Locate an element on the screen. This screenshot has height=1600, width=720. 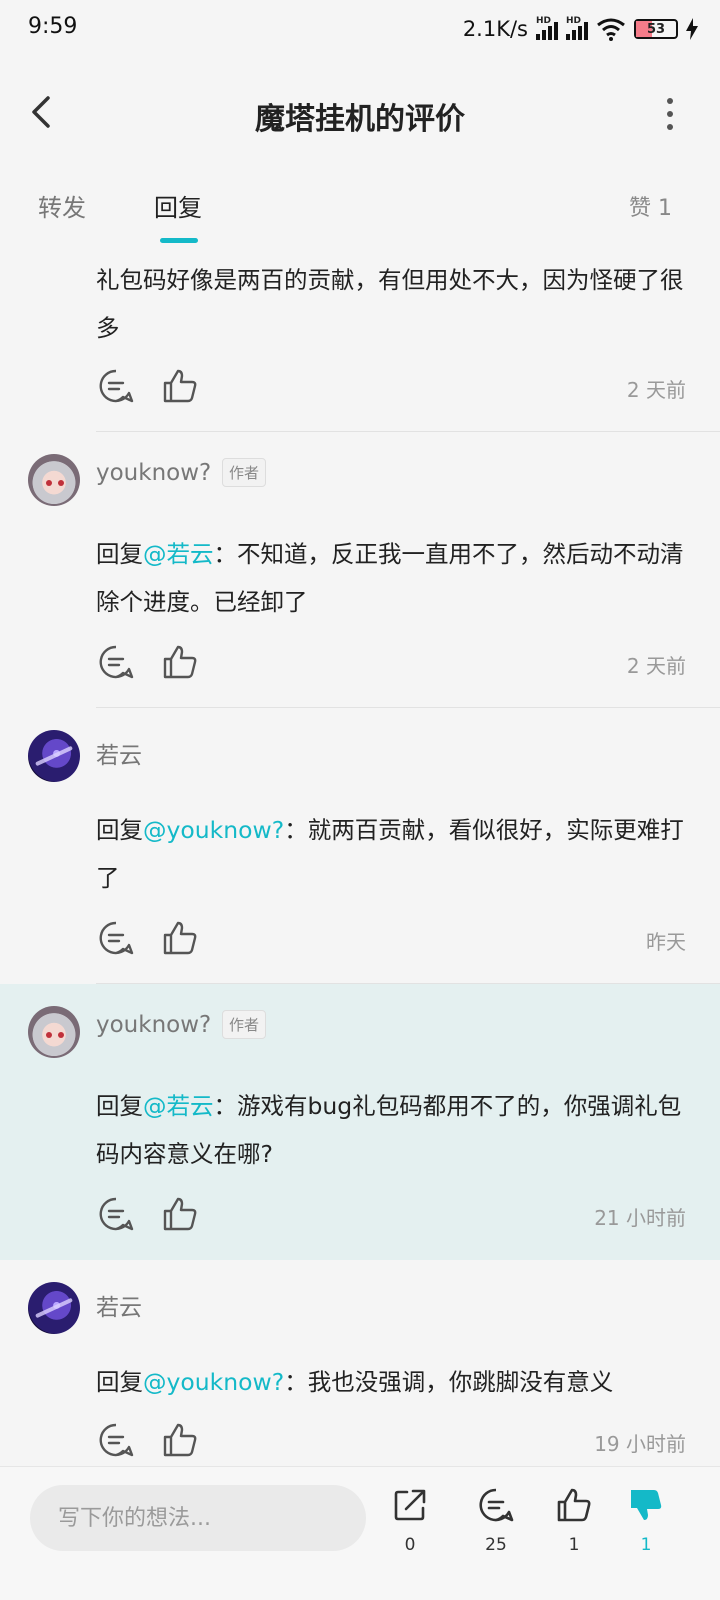
dislike-count: 1 is located at coordinates (646, 1545).